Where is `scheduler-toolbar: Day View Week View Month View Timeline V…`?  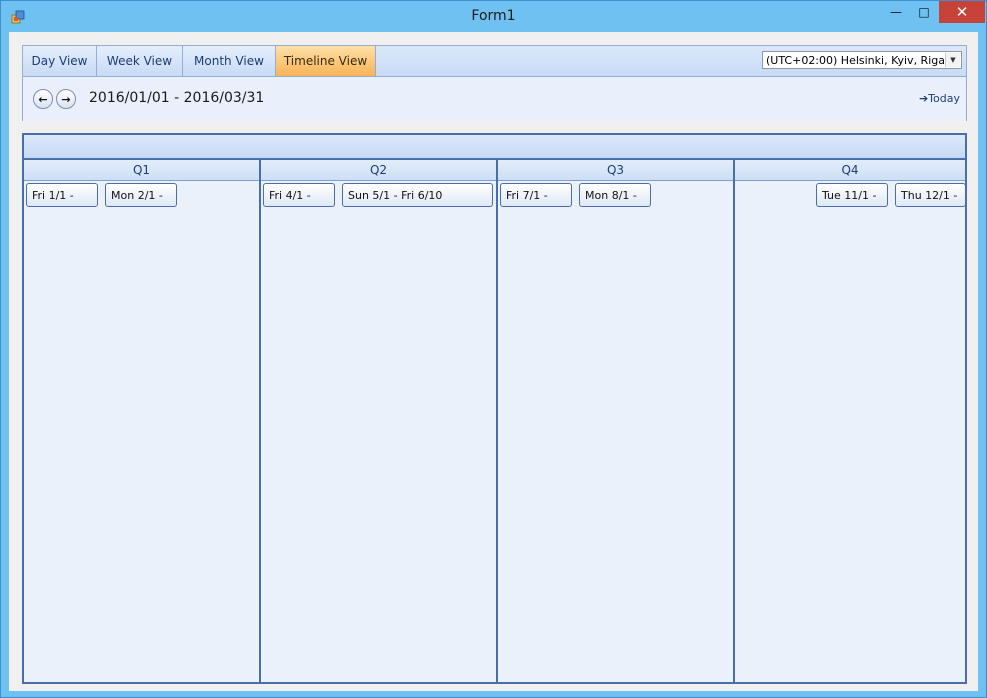
scheduler-toolbar: Day View Week View Month View Timeline V… is located at coordinates (494, 83).